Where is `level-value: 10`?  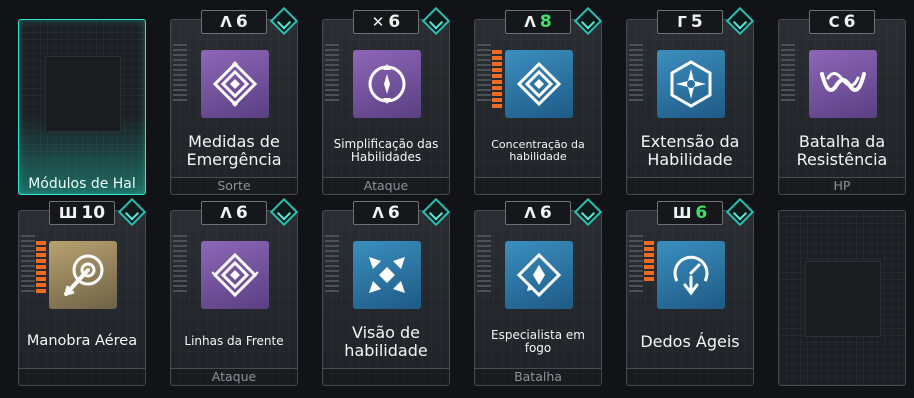 level-value: 10 is located at coordinates (93, 213).